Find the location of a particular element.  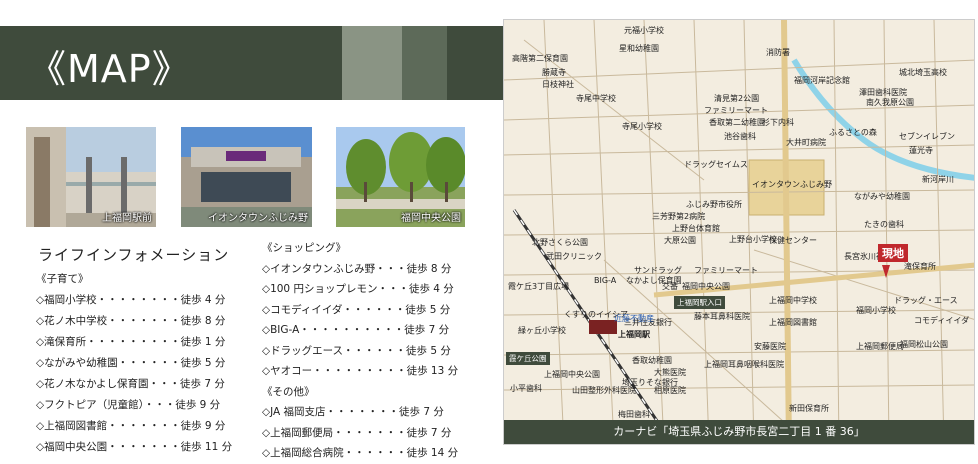

map-label: BIG-A is located at coordinates (605, 280).